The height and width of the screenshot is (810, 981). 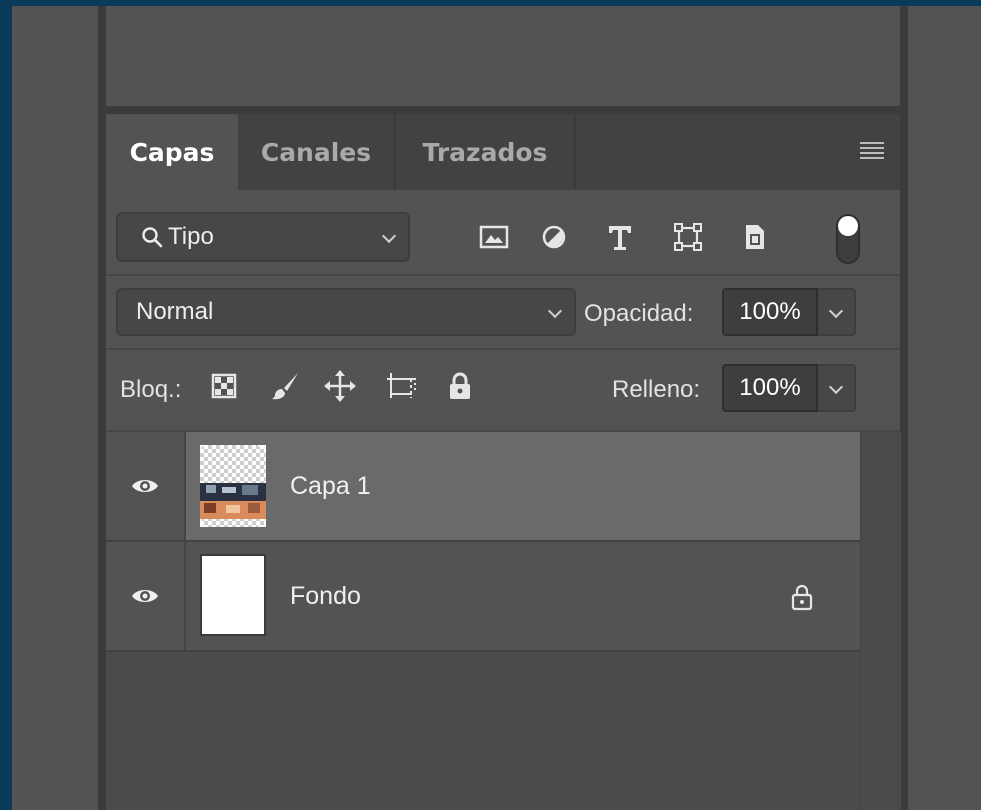 What do you see at coordinates (55, 408) in the screenshot?
I see `left-dock-strip` at bounding box center [55, 408].